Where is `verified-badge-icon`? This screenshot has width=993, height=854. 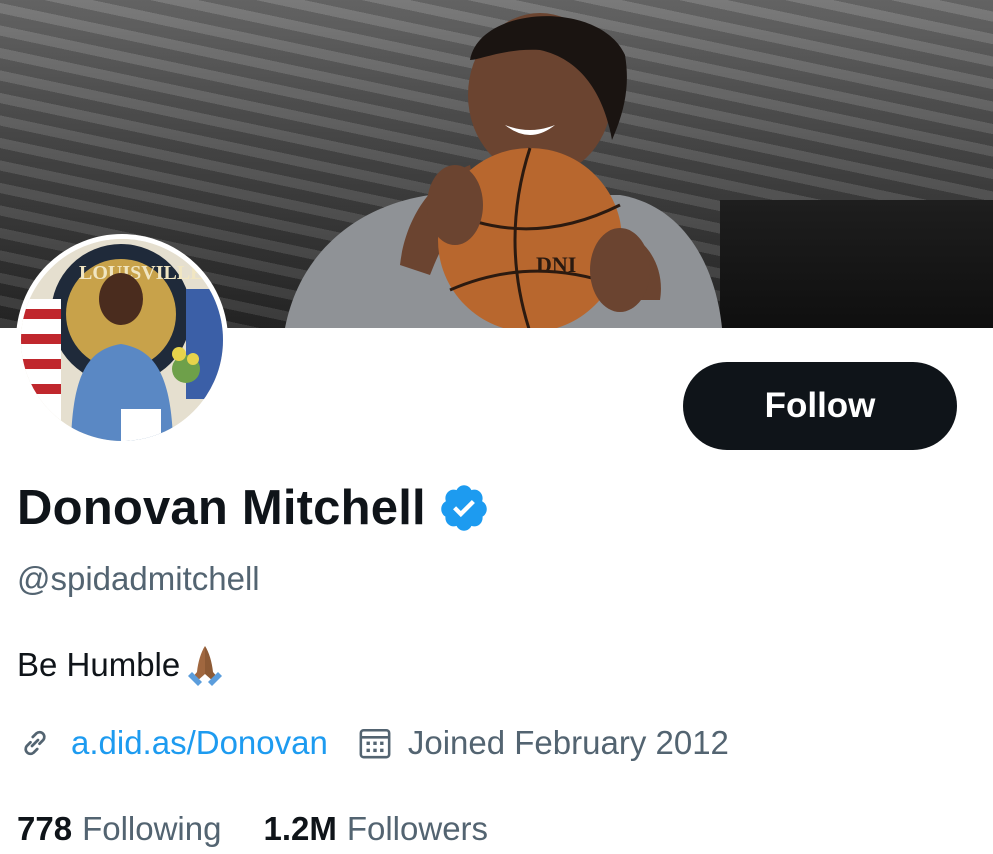 verified-badge-icon is located at coordinates (464, 508).